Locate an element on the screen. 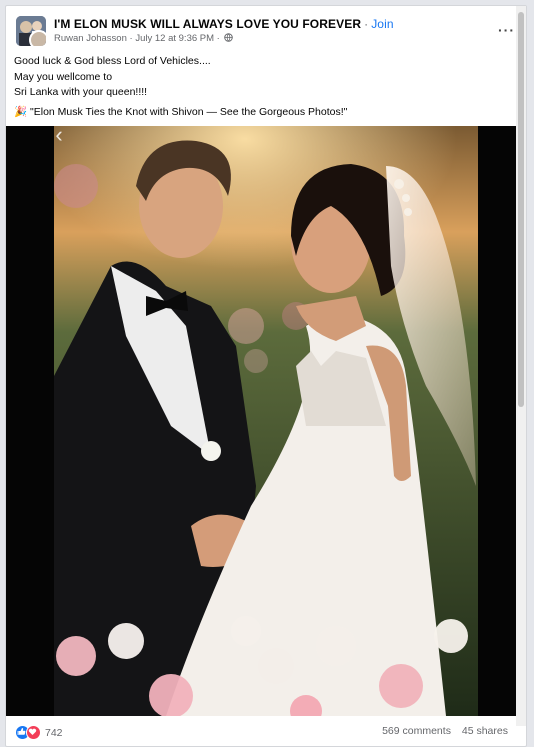 The image size is (534, 747). scrollbar-thumb is located at coordinates (521, 209).